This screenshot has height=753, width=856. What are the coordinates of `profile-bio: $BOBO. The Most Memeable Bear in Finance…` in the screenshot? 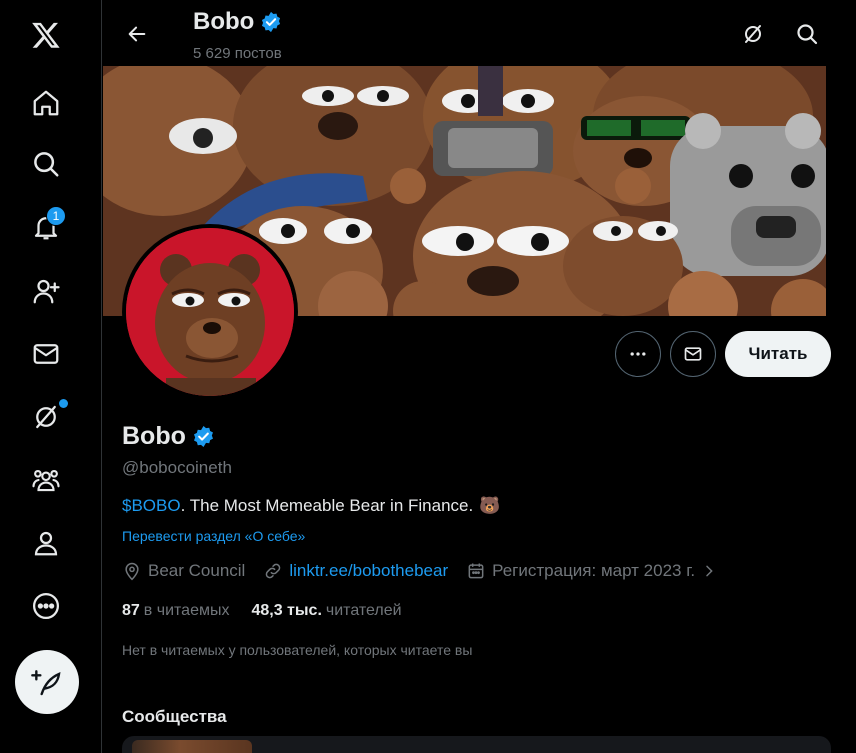 It's located at (311, 506).